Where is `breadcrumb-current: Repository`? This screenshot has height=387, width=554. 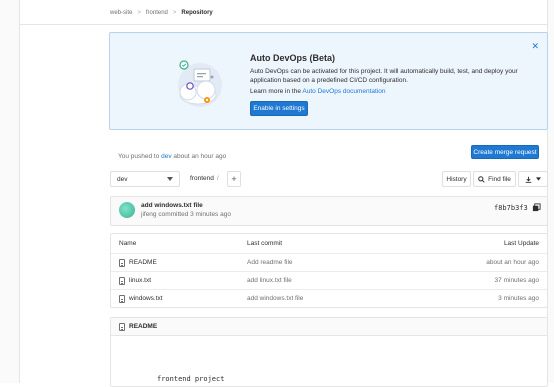
breadcrumb-current: Repository is located at coordinates (196, 13).